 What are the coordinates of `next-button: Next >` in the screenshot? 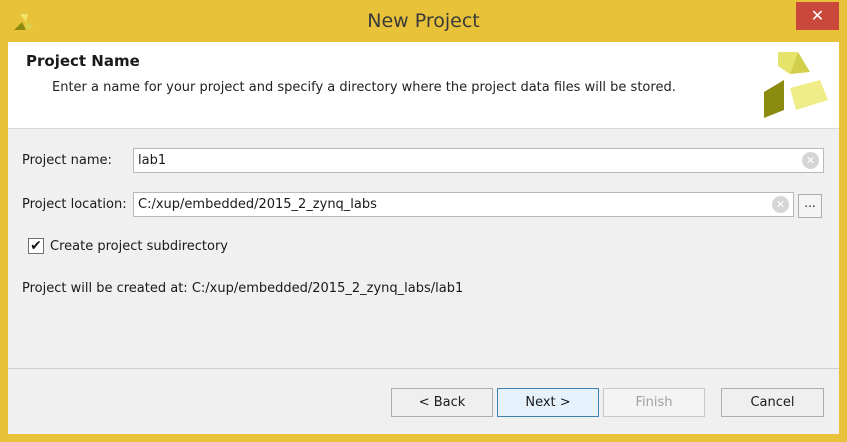 It's located at (548, 402).